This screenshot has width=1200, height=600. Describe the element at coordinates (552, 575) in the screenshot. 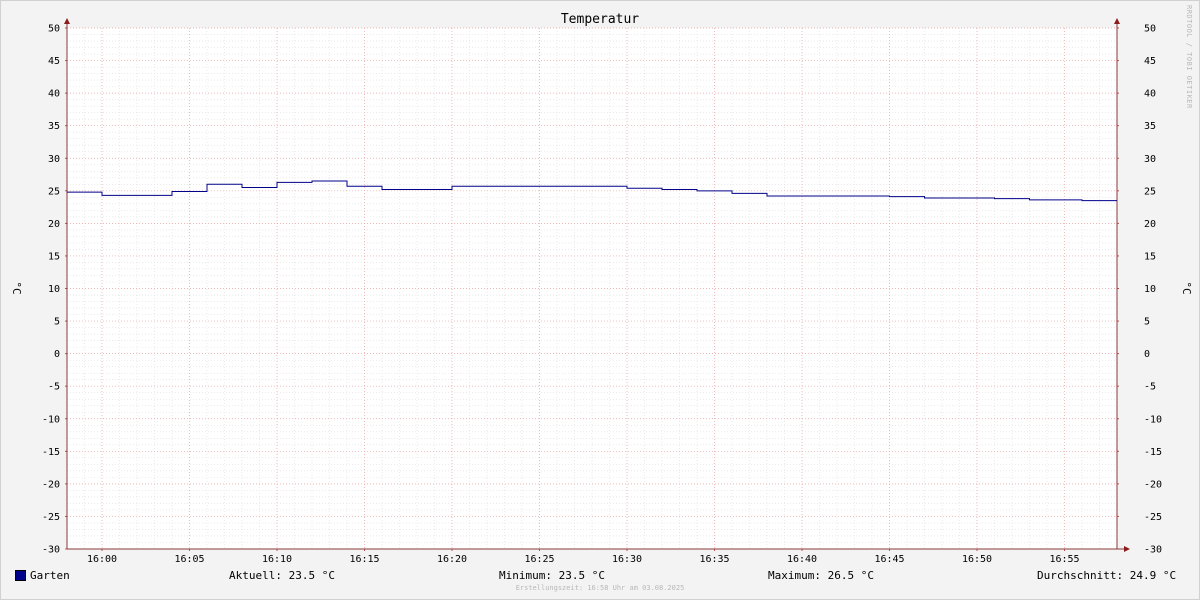

I see `legend-minimum: Minimum: 23.5 °C` at that location.